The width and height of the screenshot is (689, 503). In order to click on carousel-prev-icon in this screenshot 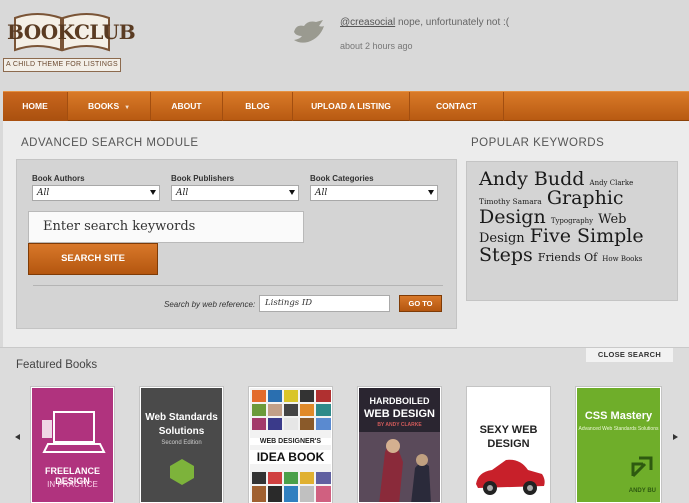, I will do `click(17, 437)`.